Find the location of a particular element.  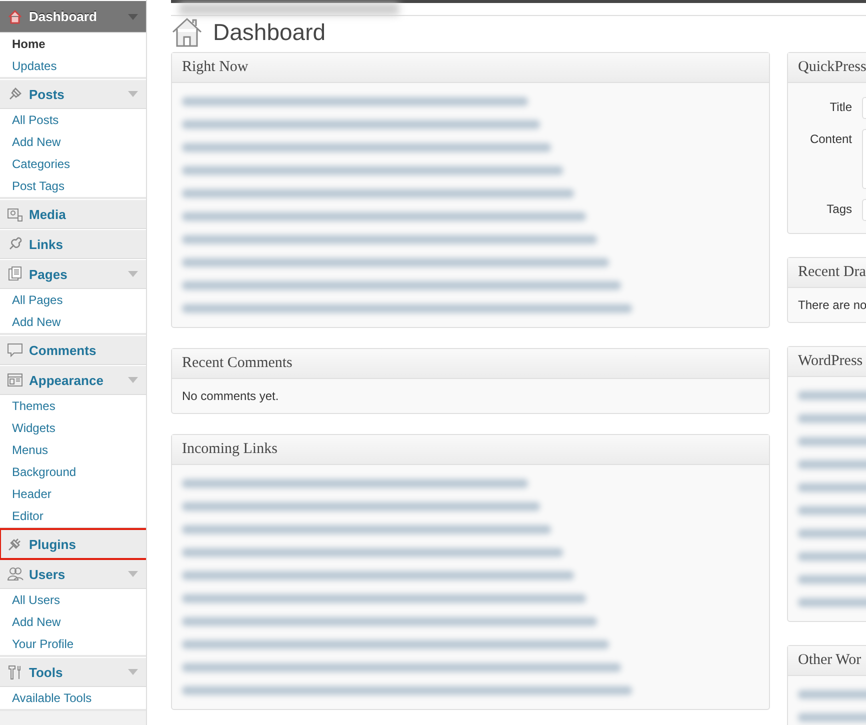

widget-title: Right Now is located at coordinates (215, 67).